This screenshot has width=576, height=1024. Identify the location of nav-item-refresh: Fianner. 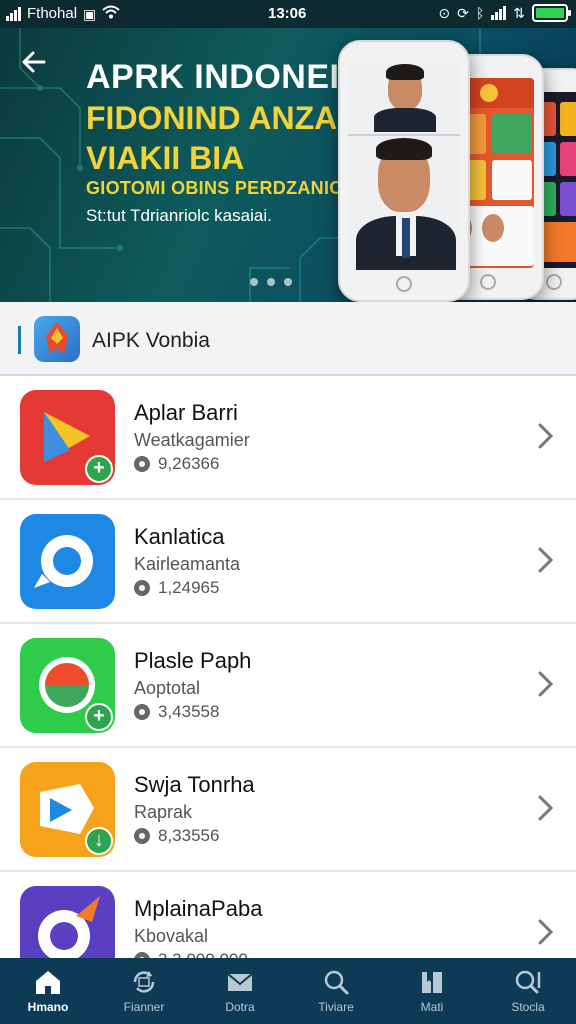
(144, 991).